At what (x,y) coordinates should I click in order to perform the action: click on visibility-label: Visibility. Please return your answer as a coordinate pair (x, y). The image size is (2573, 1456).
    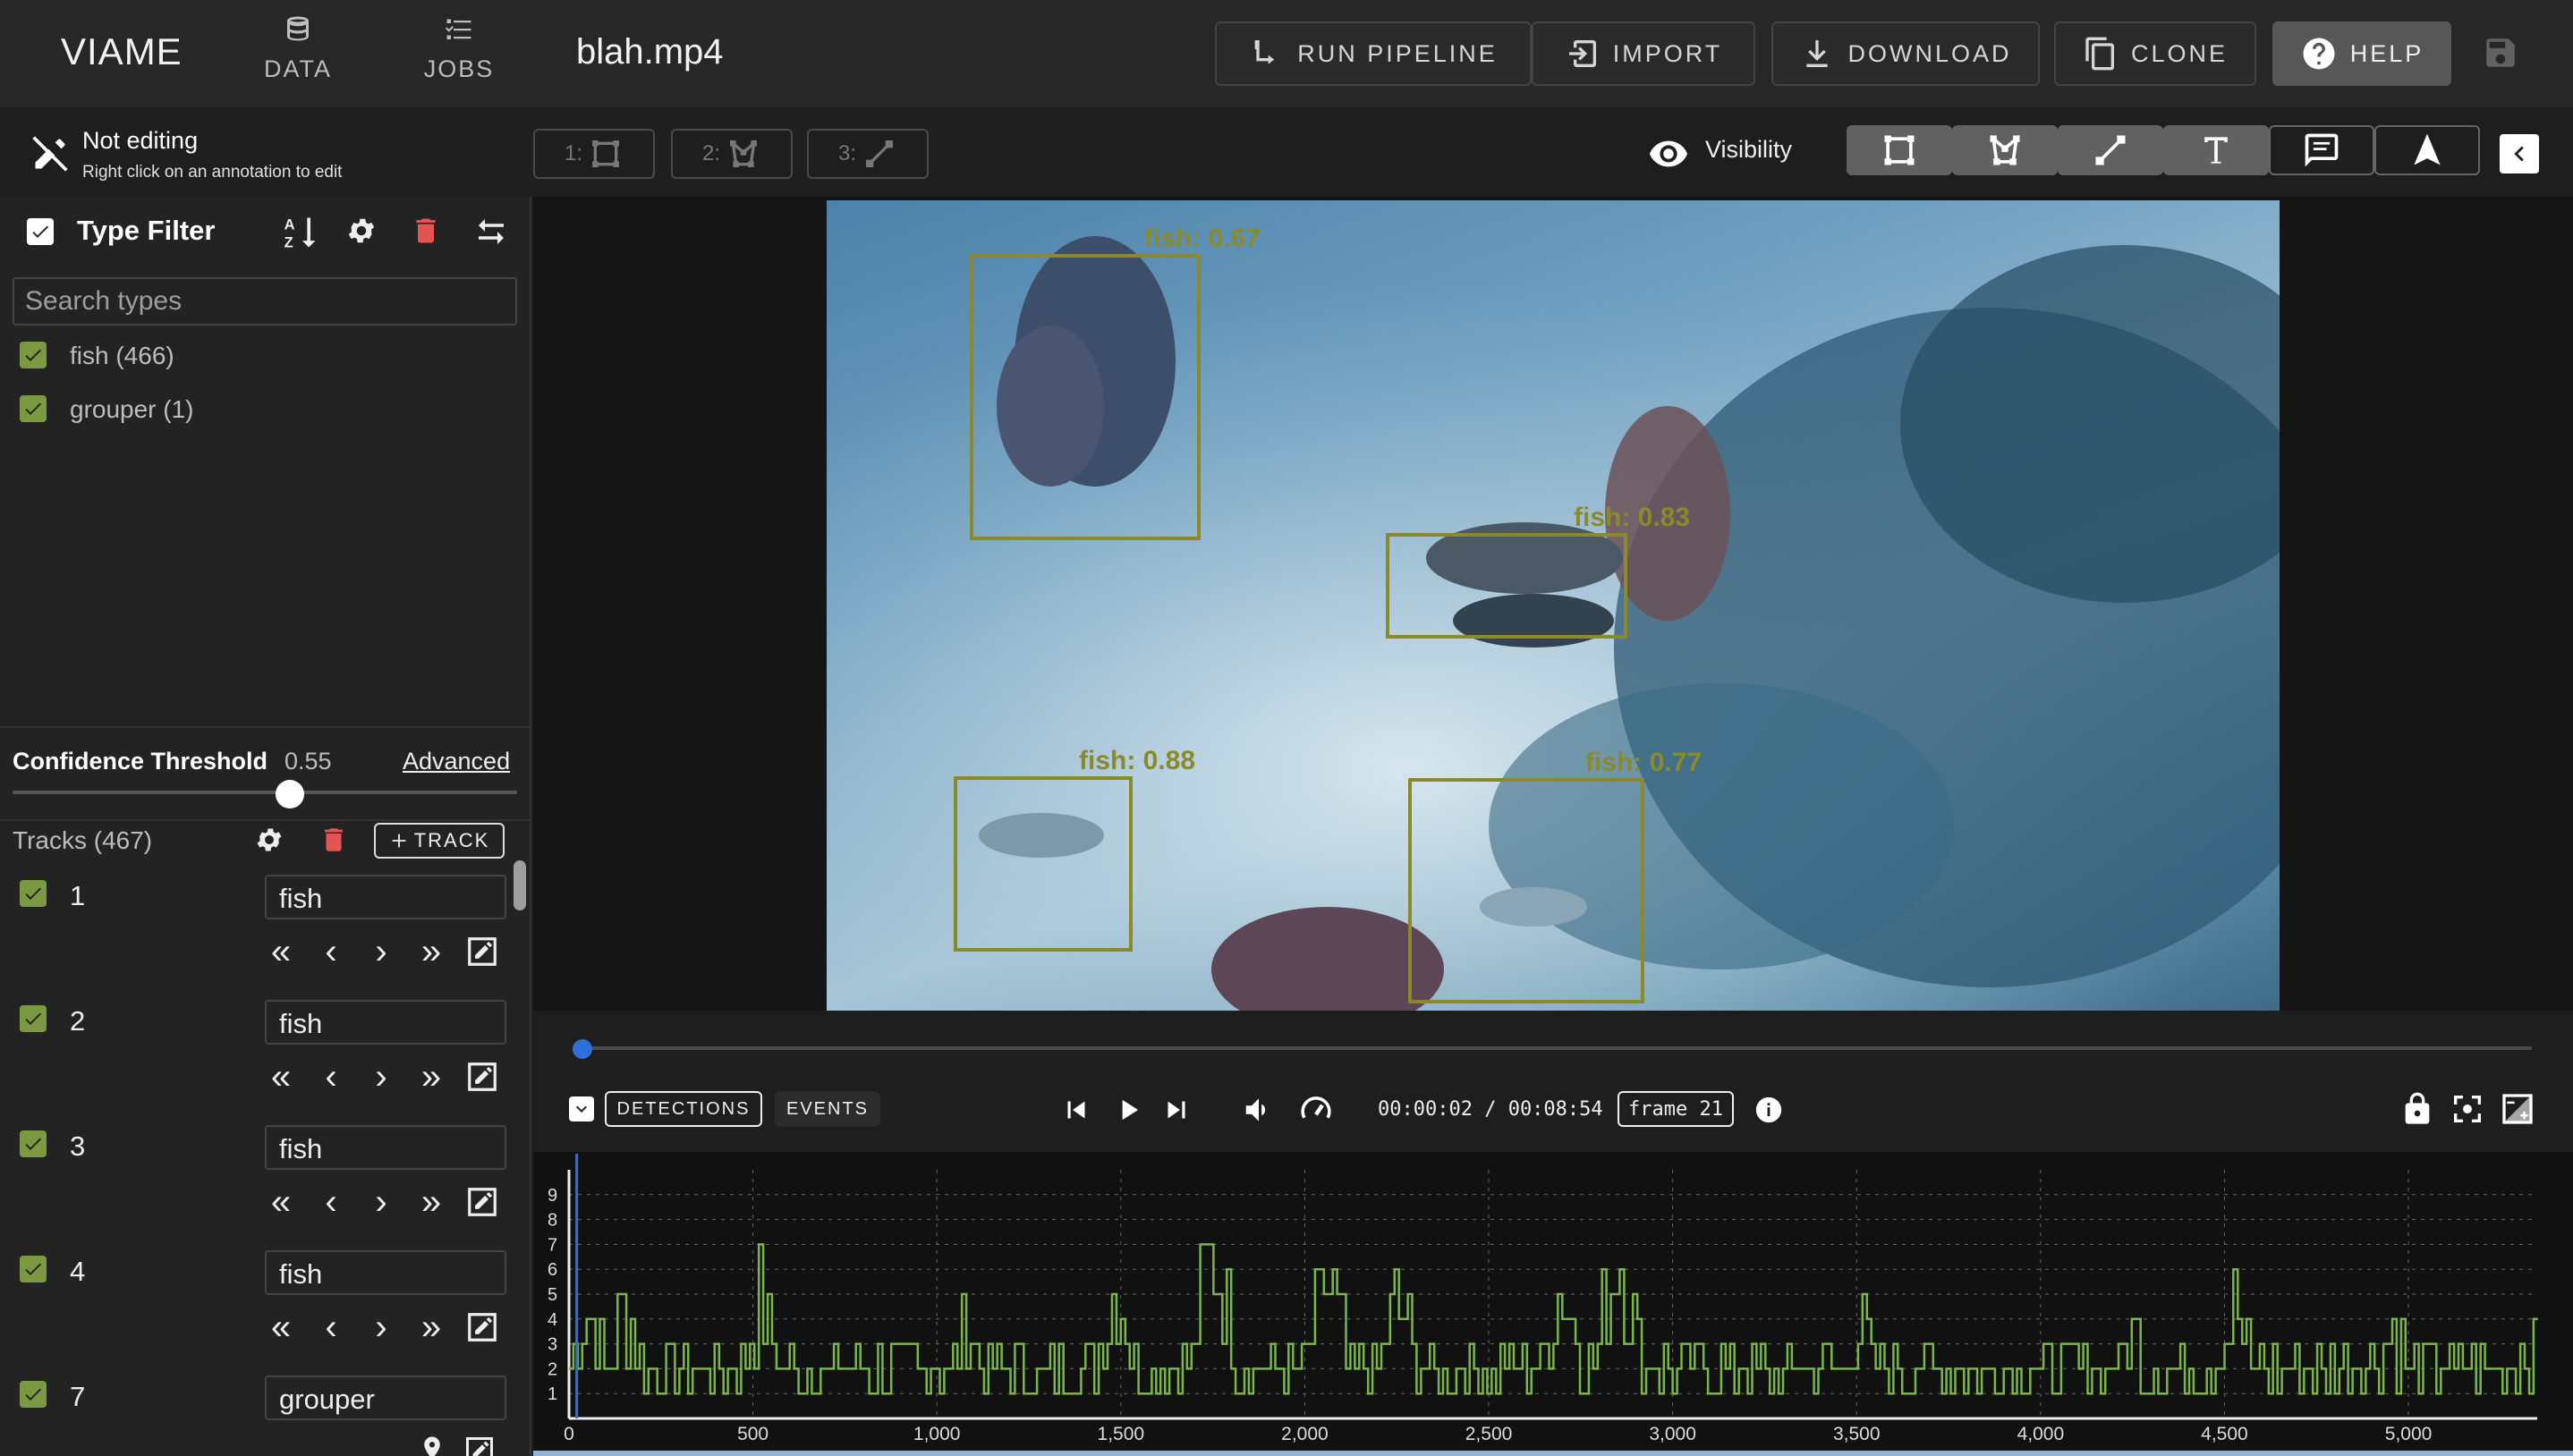
    Looking at the image, I should click on (1749, 149).